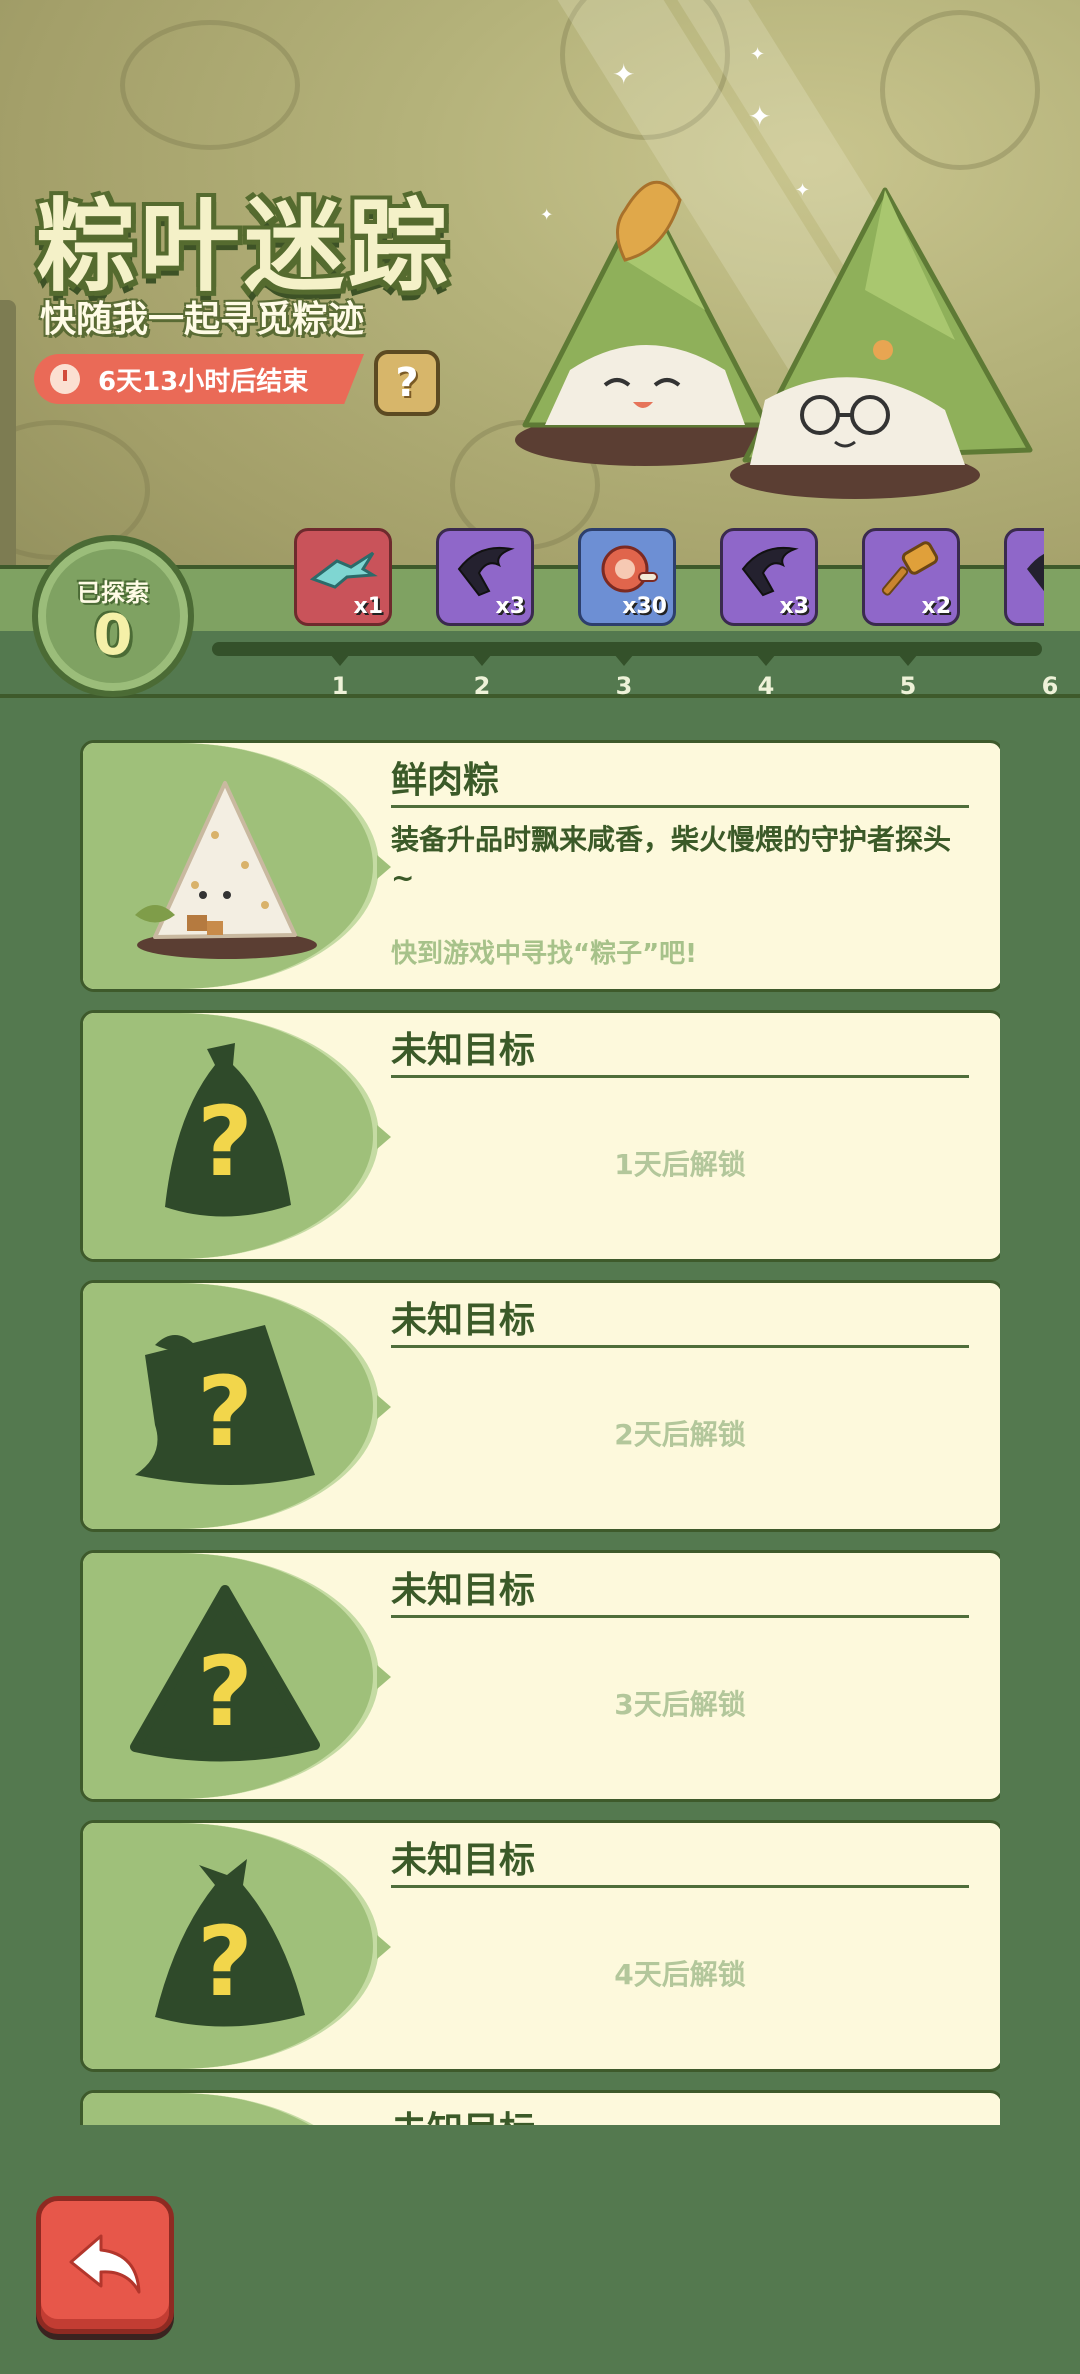  I want to click on reward-item-1: x1, so click(343, 577).